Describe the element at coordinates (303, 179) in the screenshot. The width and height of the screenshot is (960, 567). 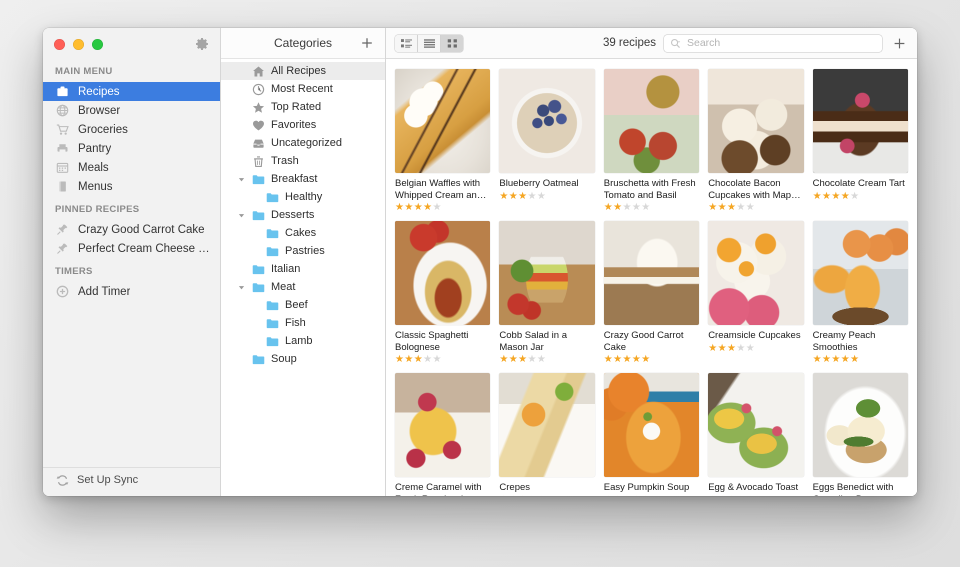
I see `category-item-breakfast: Breakfast` at that location.